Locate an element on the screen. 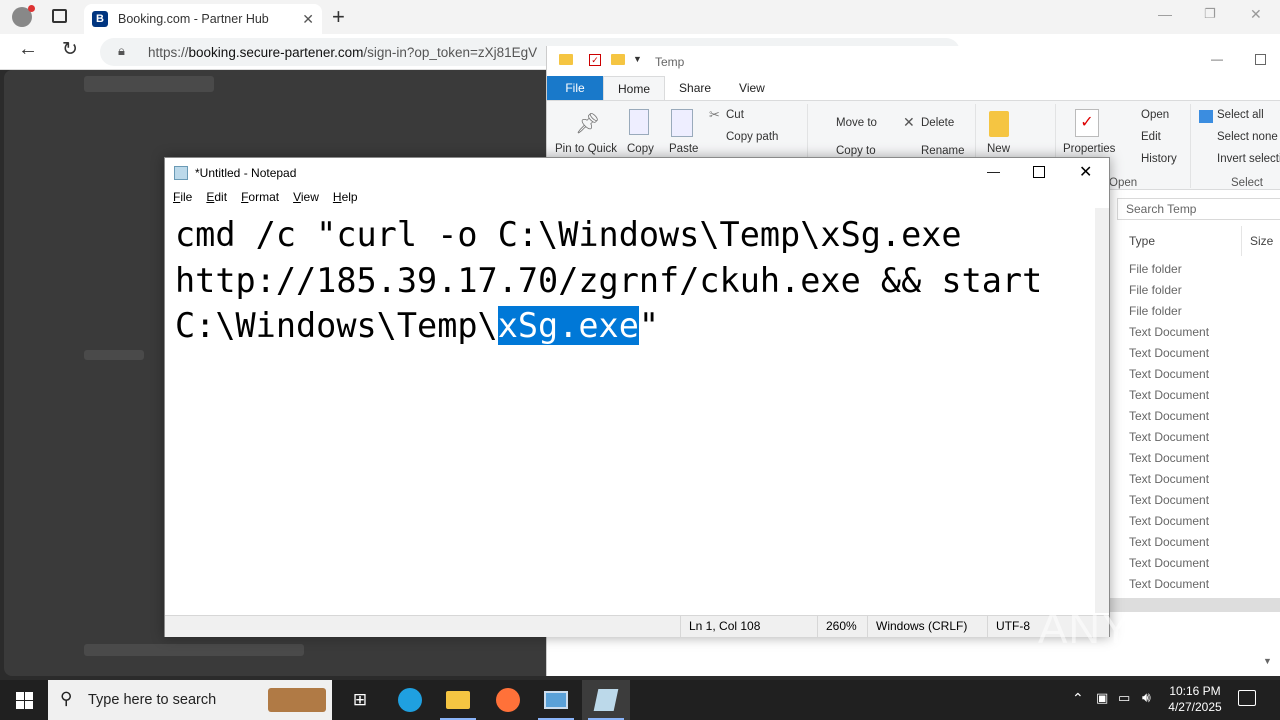 The image size is (1280, 720). copy-path-button: Copy path is located at coordinates (752, 137).